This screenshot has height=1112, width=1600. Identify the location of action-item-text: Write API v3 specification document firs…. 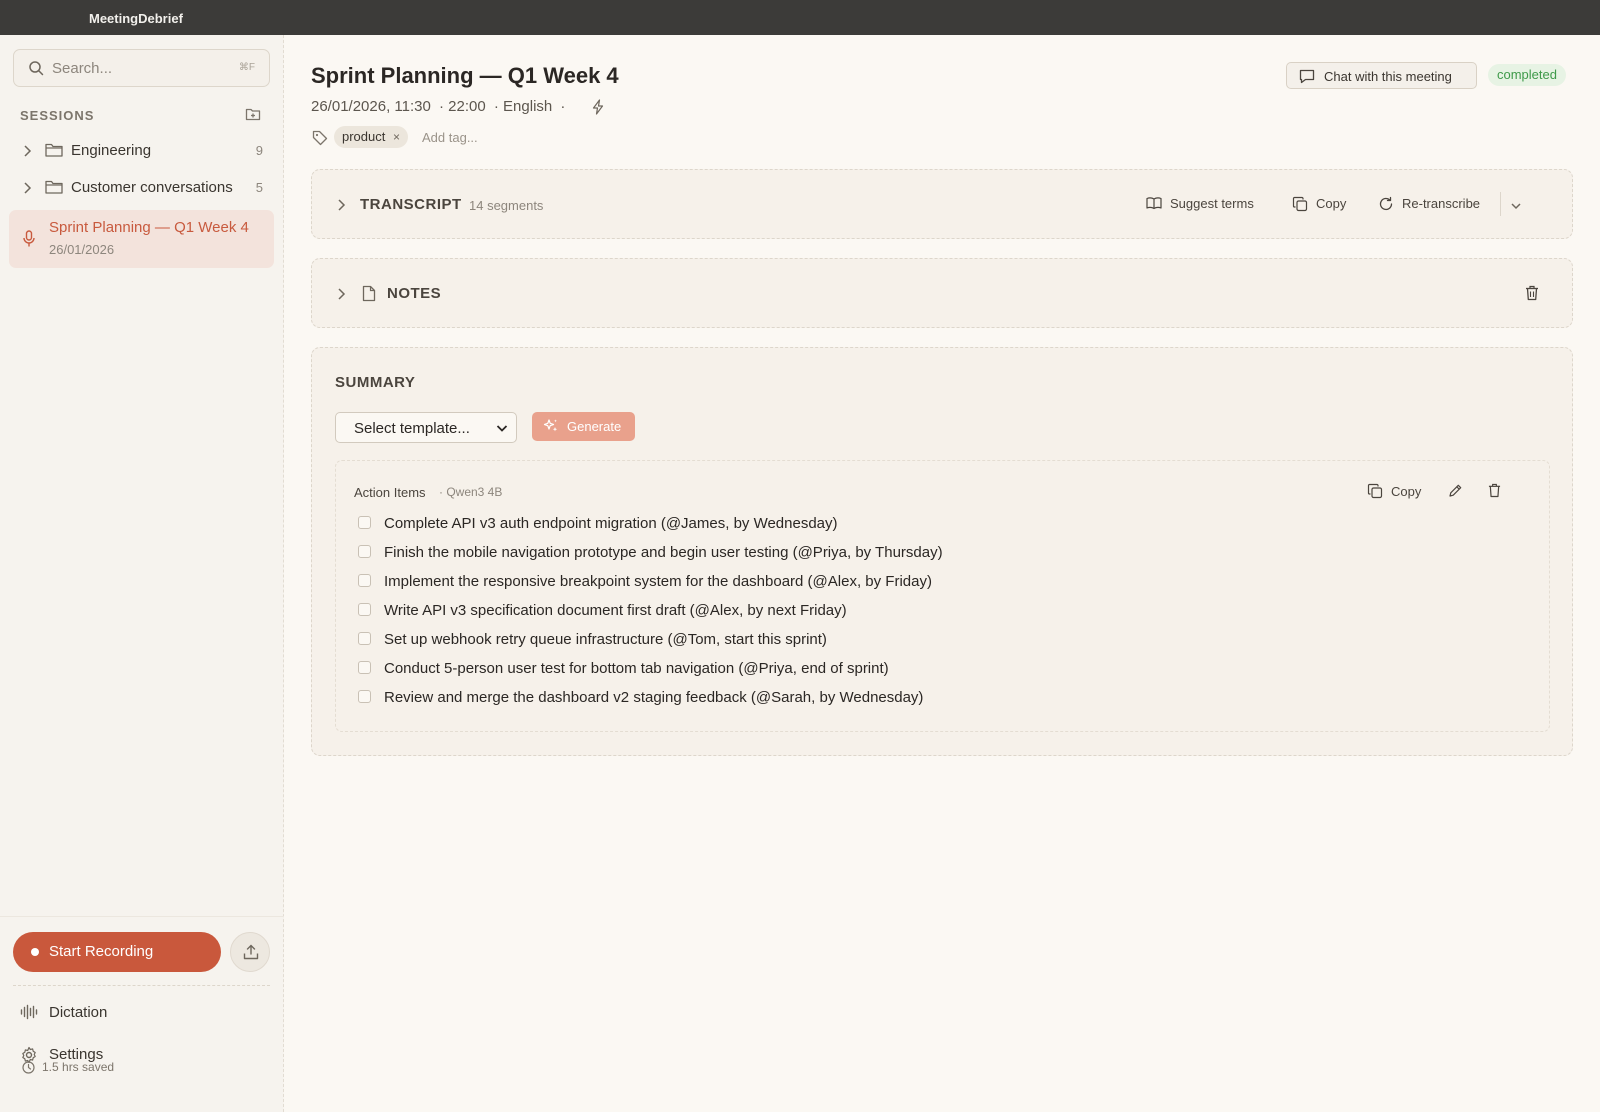
(615, 610).